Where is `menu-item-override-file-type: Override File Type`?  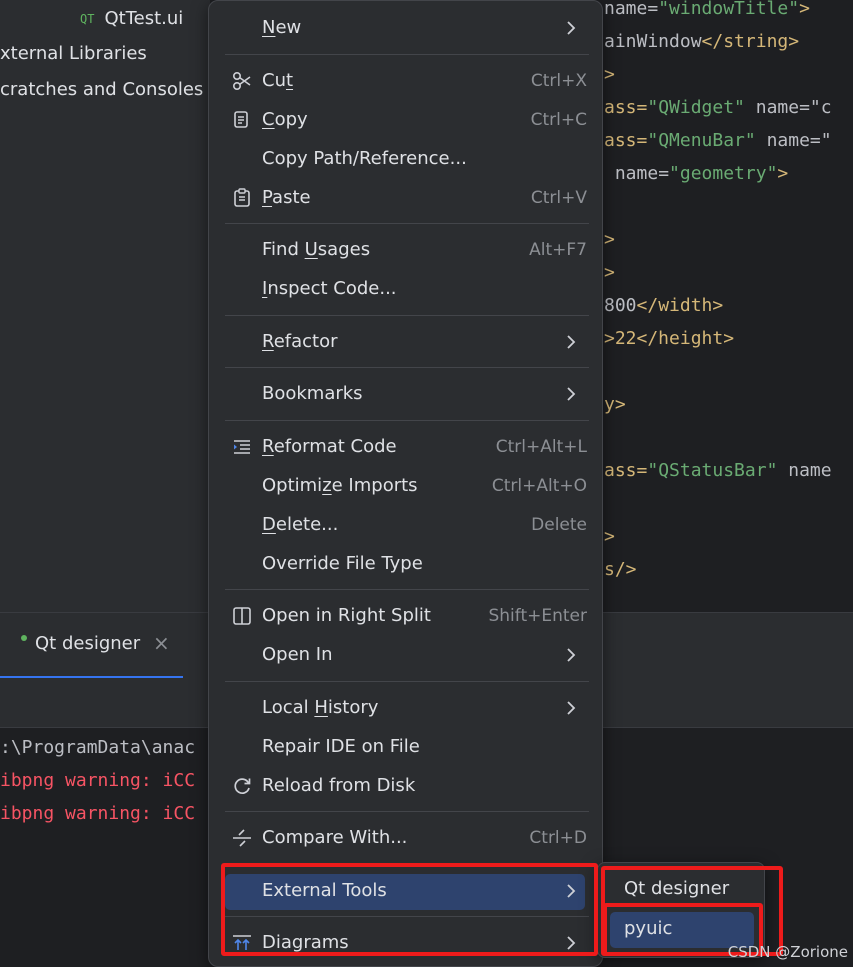
menu-item-override-file-type: Override File Type is located at coordinates (405, 565).